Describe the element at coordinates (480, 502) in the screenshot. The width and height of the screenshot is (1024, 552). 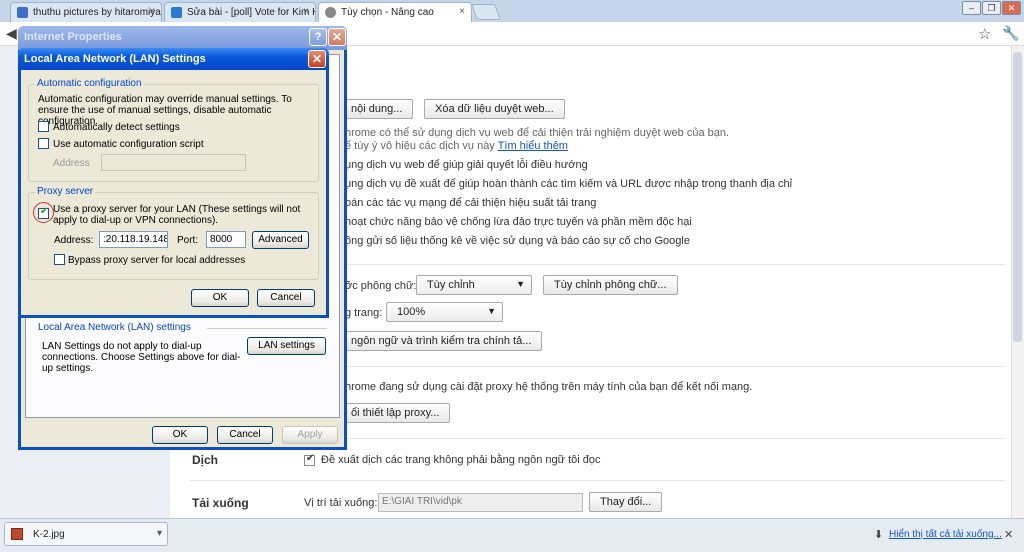
I see `download-location-field: E:\GIAI TRI\vid\pk` at that location.